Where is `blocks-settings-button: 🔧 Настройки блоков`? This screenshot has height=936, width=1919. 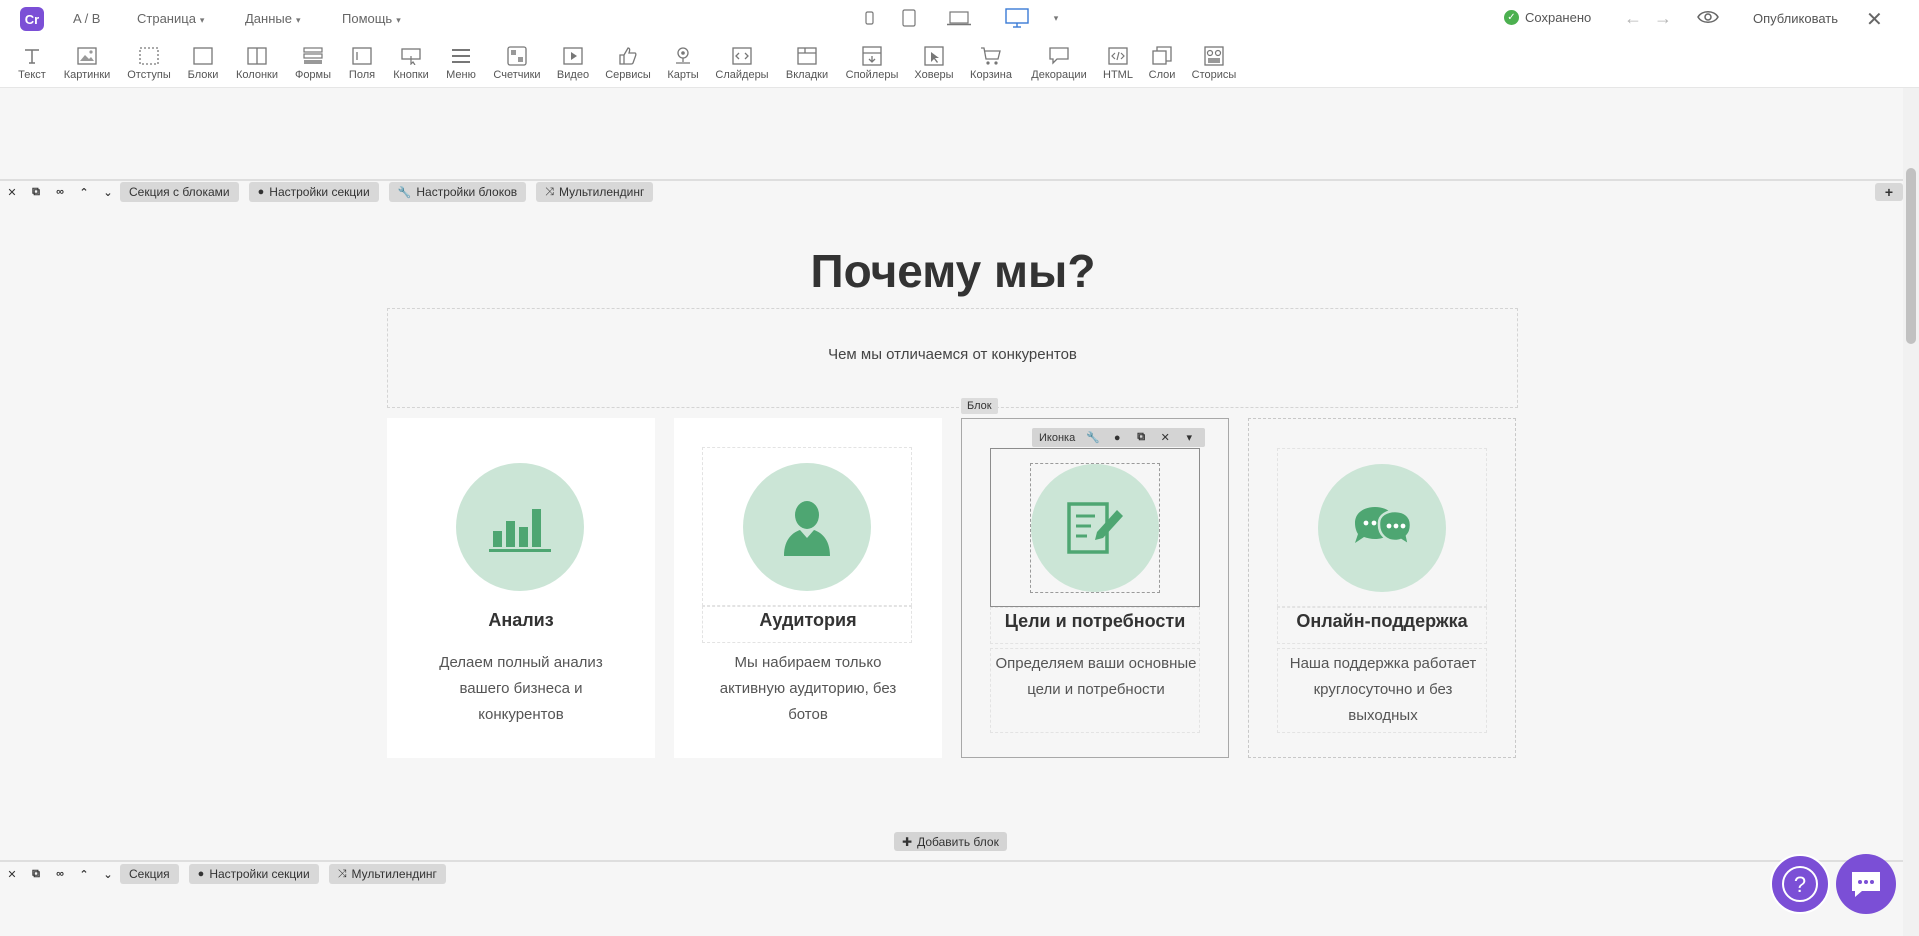
blocks-settings-button: 🔧 Настройки блоков is located at coordinates (457, 192).